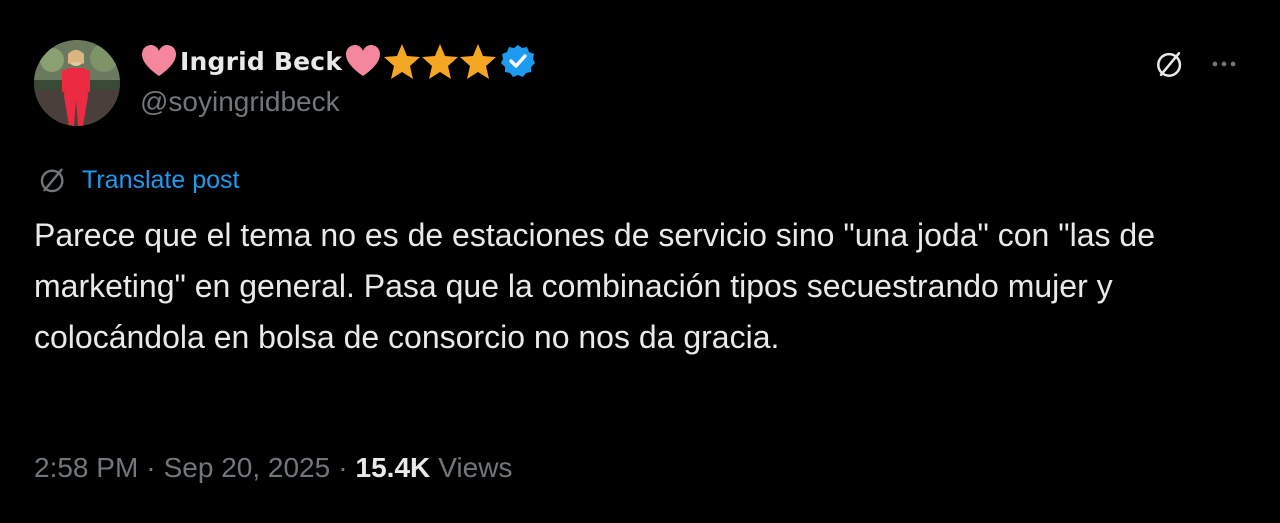 This screenshot has height=523, width=1280. I want to click on more-icon, so click(1224, 64).